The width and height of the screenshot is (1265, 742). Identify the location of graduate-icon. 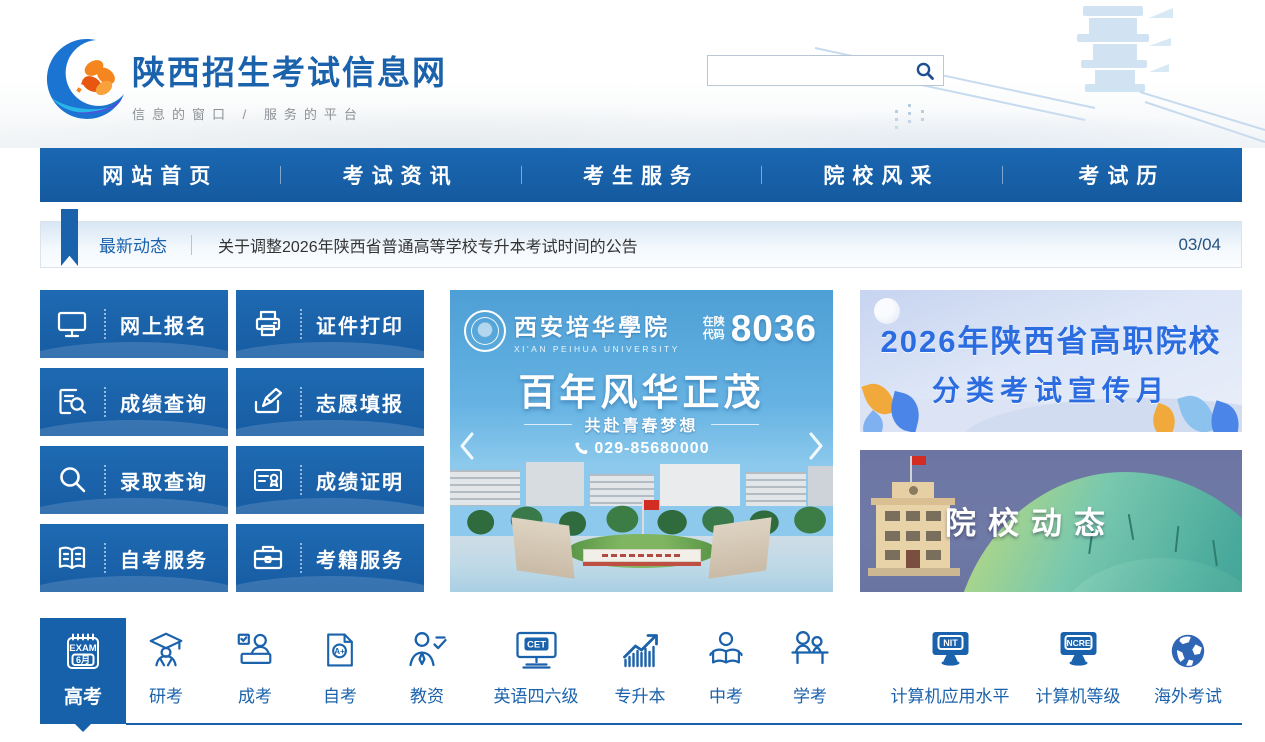
(166, 648).